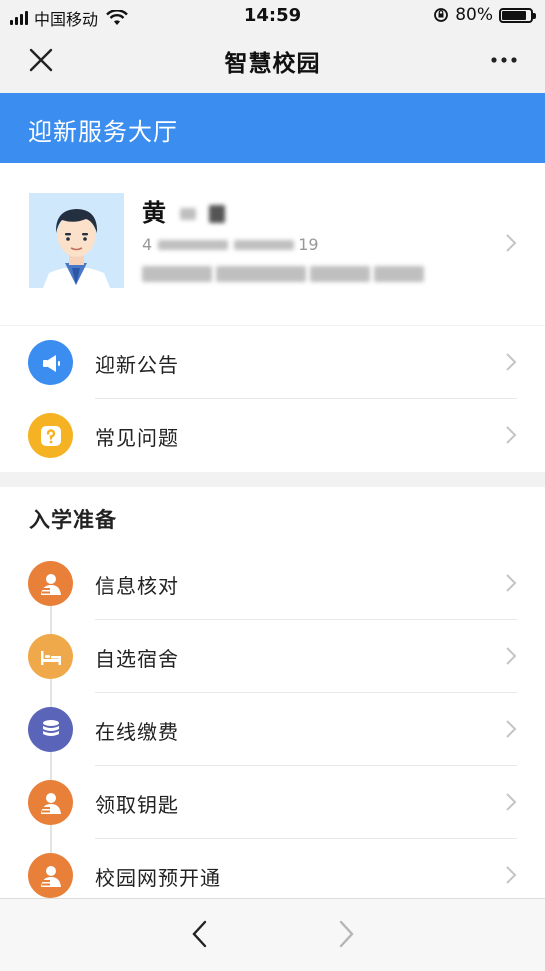 The width and height of the screenshot is (545, 971). What do you see at coordinates (230, 244) in the screenshot?
I see `student-id: 4 19` at bounding box center [230, 244].